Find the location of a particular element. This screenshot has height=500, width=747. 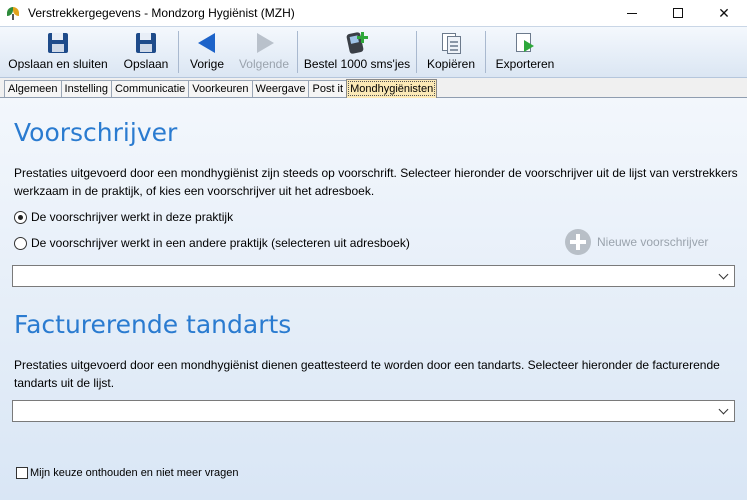

new-prescriber-button: Nieuwe voorschrijver is located at coordinates (636, 242).